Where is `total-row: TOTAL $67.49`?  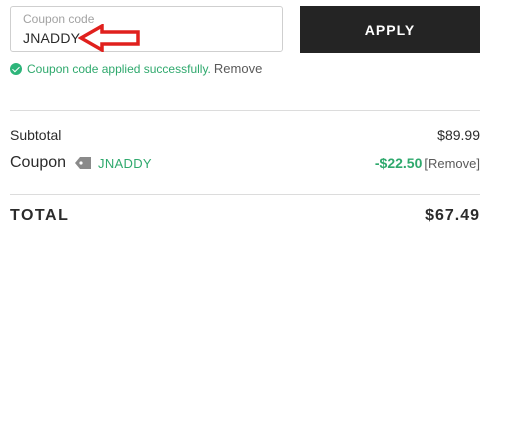 total-row: TOTAL $67.49 is located at coordinates (245, 216).